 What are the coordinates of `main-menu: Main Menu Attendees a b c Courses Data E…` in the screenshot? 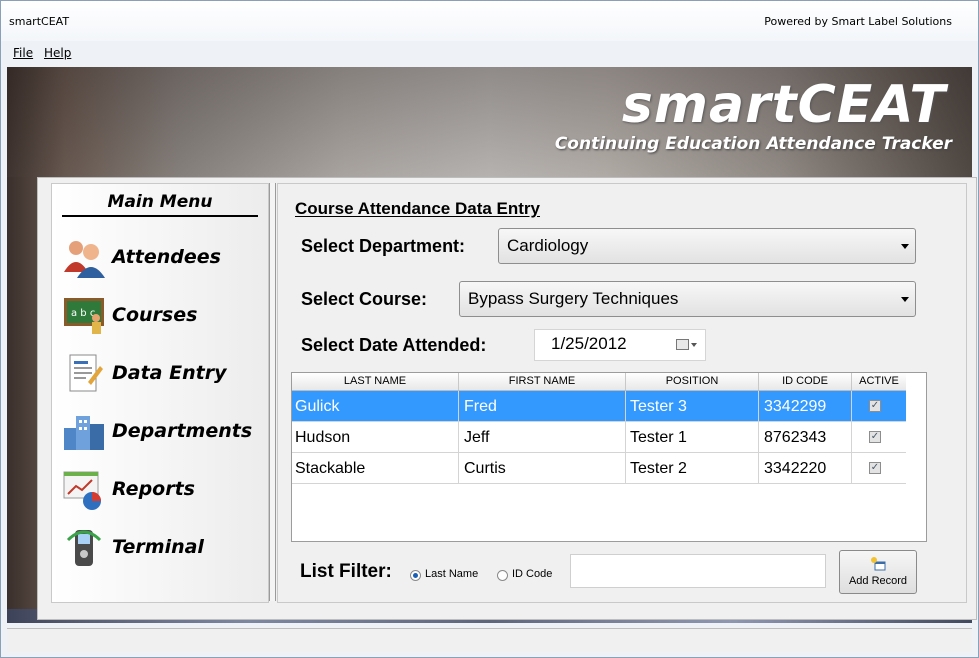 It's located at (160, 393).